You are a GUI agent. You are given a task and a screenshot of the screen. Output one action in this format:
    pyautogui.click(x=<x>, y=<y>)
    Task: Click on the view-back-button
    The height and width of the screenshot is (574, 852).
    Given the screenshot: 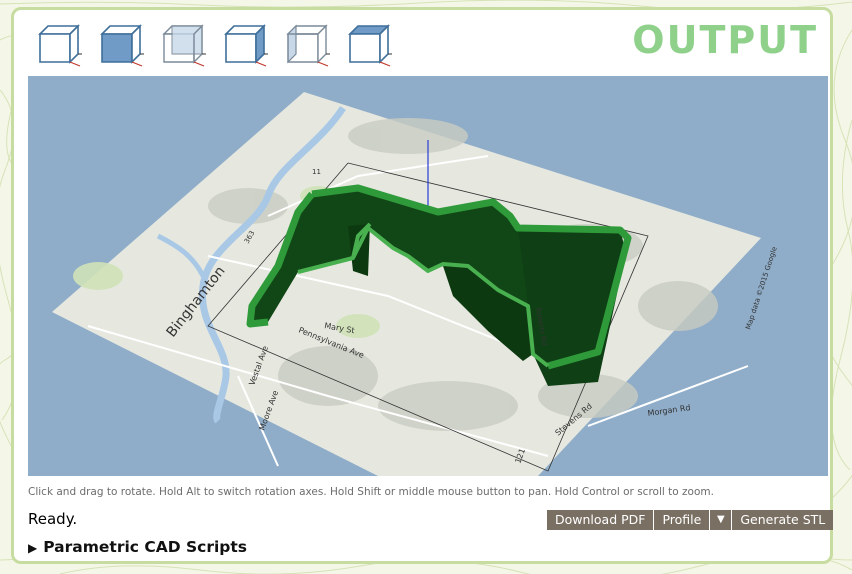 What is the action you would take?
    pyautogui.click(x=368, y=45)
    